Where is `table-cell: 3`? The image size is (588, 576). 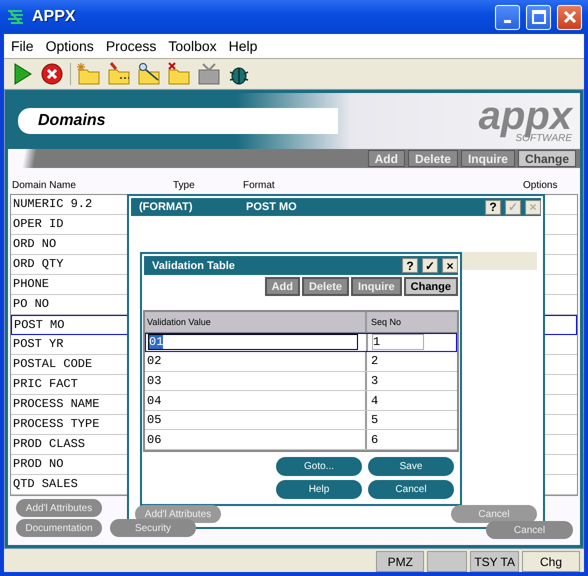
table-cell: 3 is located at coordinates (374, 381).